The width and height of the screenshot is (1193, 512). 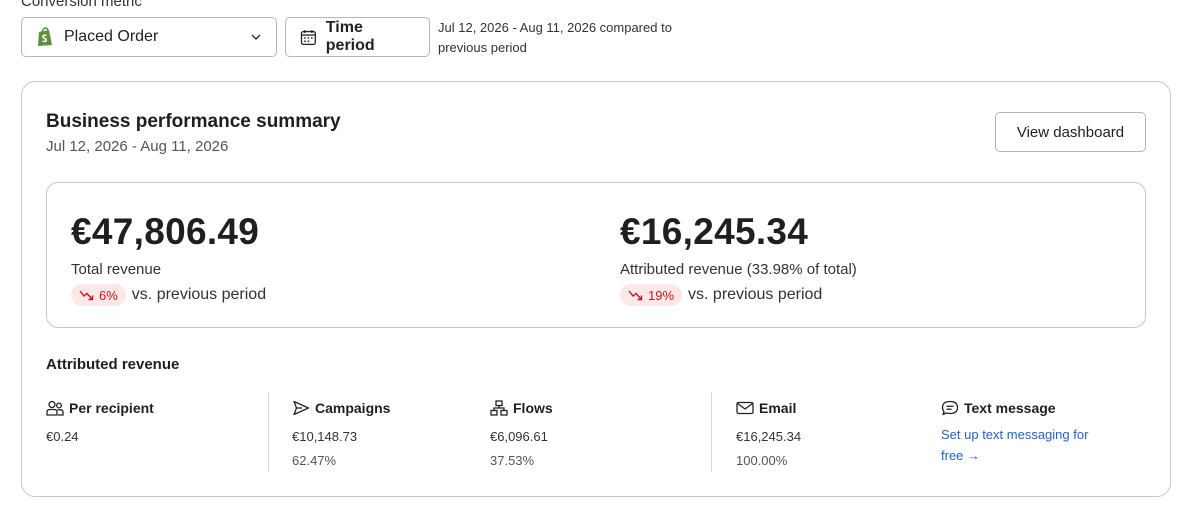 I want to click on chevron-down-icon, so click(x=256, y=37).